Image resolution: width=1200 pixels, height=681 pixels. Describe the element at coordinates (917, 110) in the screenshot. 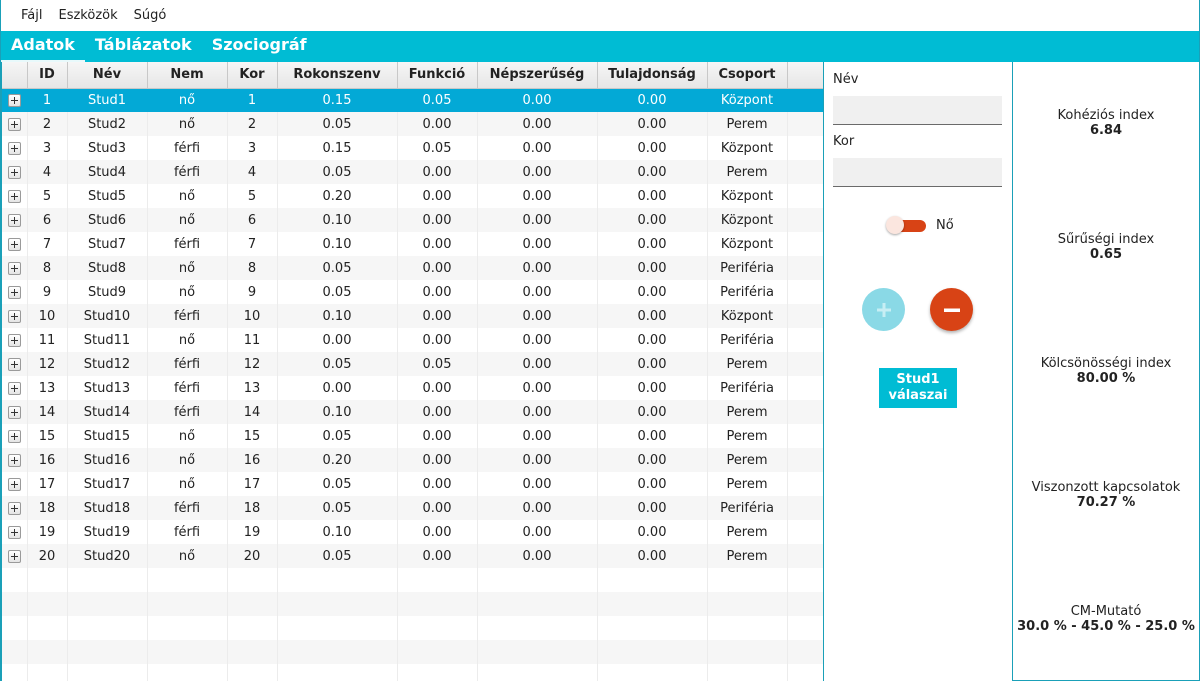

I see `name-input` at that location.